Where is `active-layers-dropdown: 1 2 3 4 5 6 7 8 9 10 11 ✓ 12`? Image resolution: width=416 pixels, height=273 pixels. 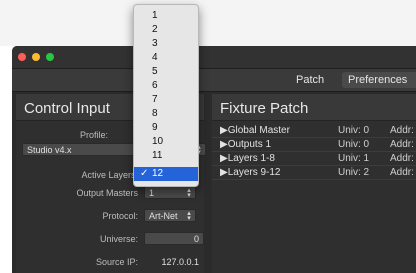 active-layers-dropdown: 1 2 3 4 5 6 7 8 9 10 11 ✓ 12 is located at coordinates (166, 95).